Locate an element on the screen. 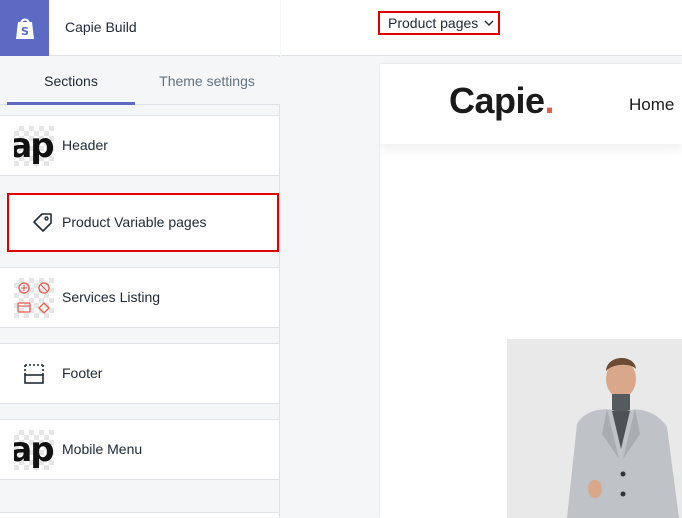  page-type-selector: Product pages is located at coordinates (439, 23).